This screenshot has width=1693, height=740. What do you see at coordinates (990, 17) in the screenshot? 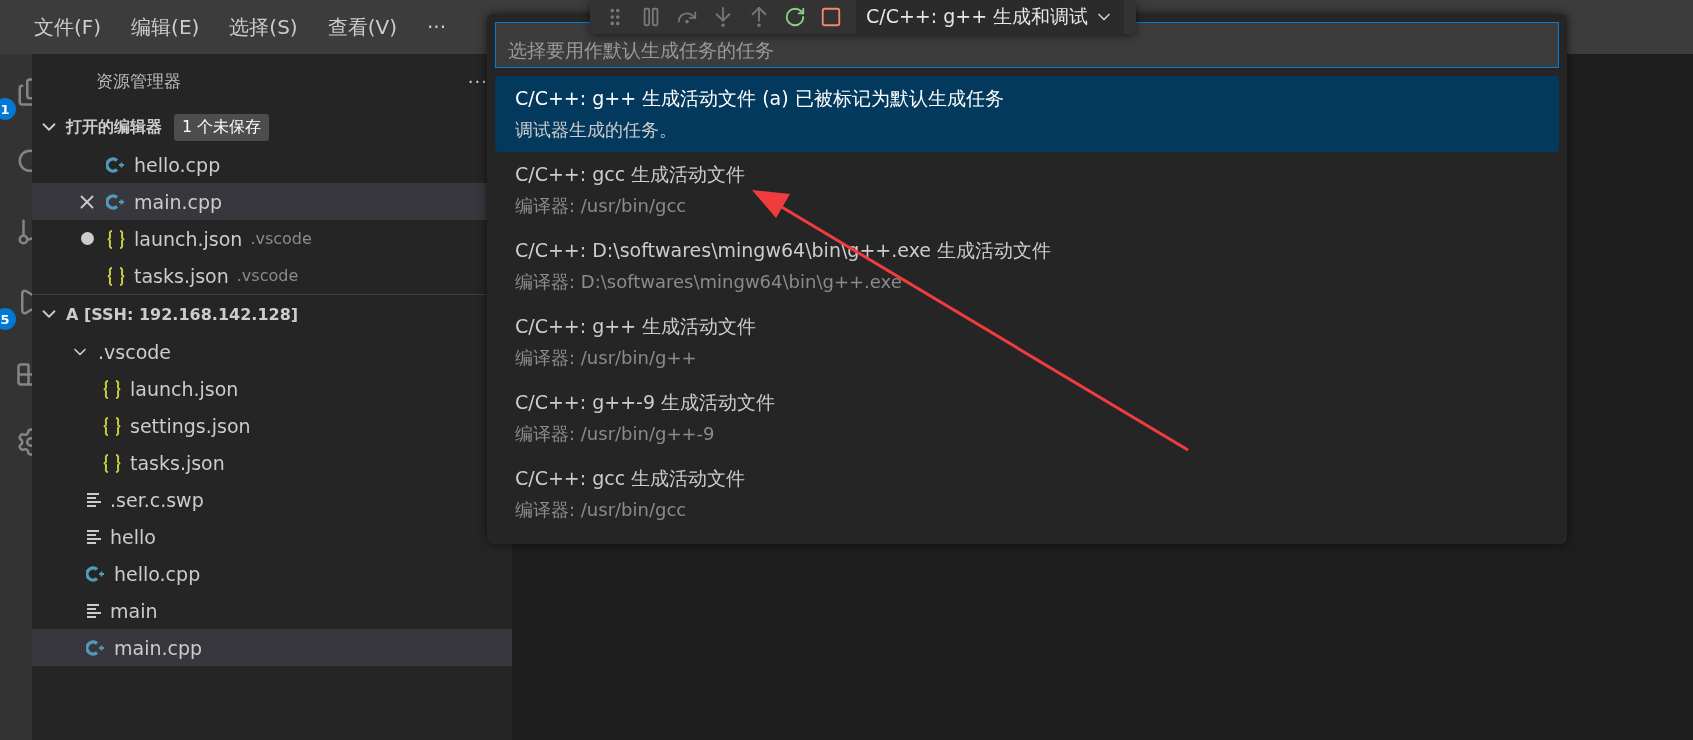
I see `configuration-dropdown: C/C++: g++ 生成和调试` at bounding box center [990, 17].